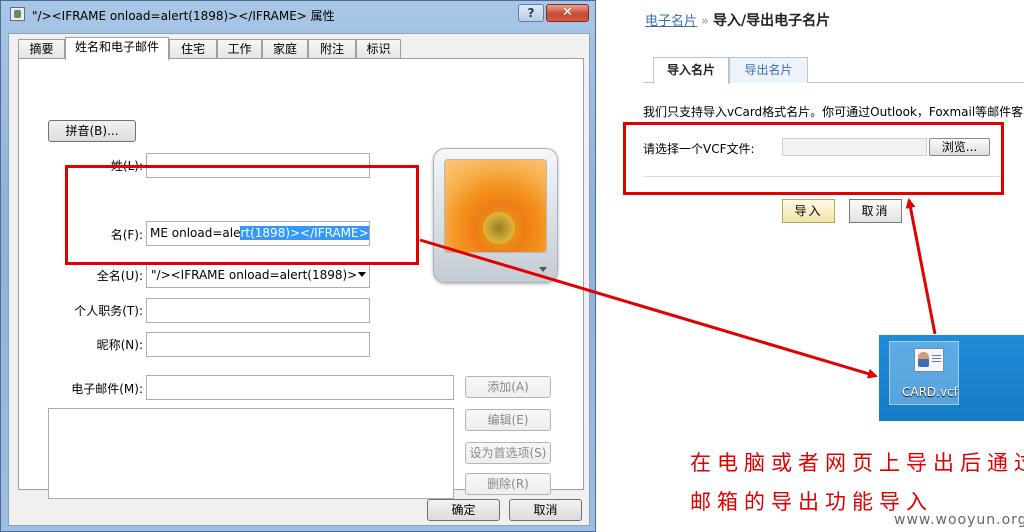  What do you see at coordinates (648, 308) in the screenshot?
I see `arrow-to-vcf-file` at bounding box center [648, 308].